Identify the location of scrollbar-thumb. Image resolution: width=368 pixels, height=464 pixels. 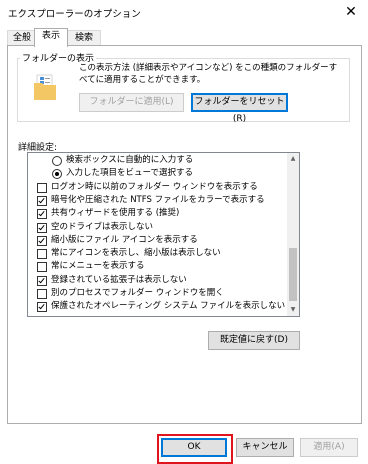
(293, 274).